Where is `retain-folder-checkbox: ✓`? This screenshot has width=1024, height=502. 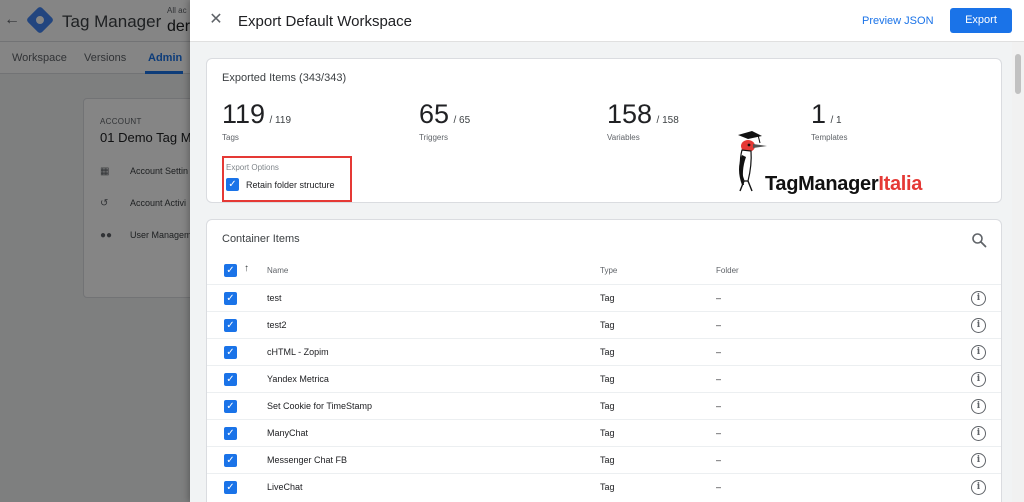 retain-folder-checkbox: ✓ is located at coordinates (232, 184).